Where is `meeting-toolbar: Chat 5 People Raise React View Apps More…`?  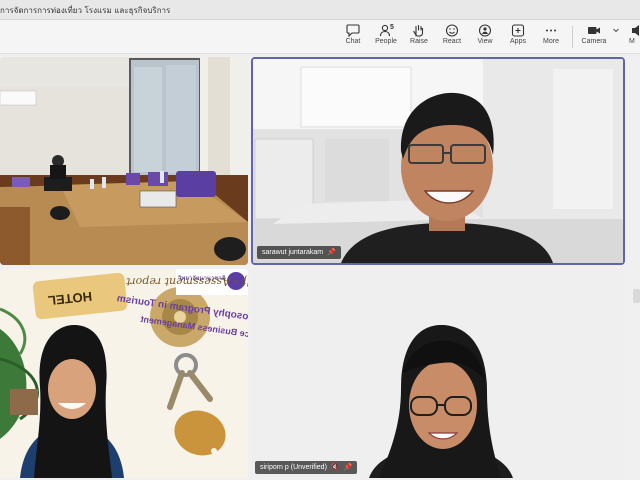 meeting-toolbar: Chat 5 People Raise React View Apps More… is located at coordinates (320, 37).